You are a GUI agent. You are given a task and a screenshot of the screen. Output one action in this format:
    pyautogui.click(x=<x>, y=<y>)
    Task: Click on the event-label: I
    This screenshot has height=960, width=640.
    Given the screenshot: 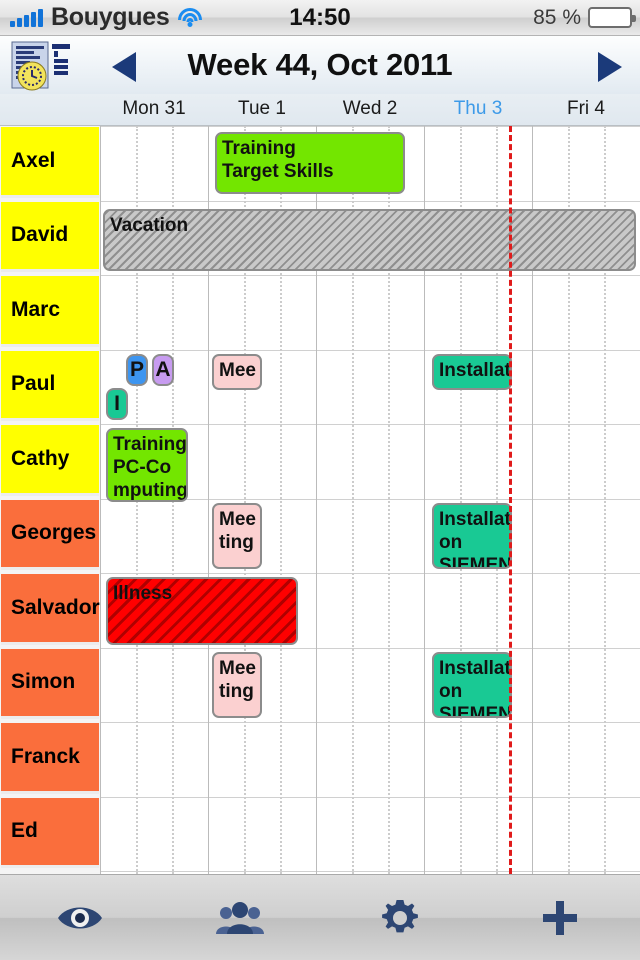 What is the action you would take?
    pyautogui.click(x=117, y=403)
    